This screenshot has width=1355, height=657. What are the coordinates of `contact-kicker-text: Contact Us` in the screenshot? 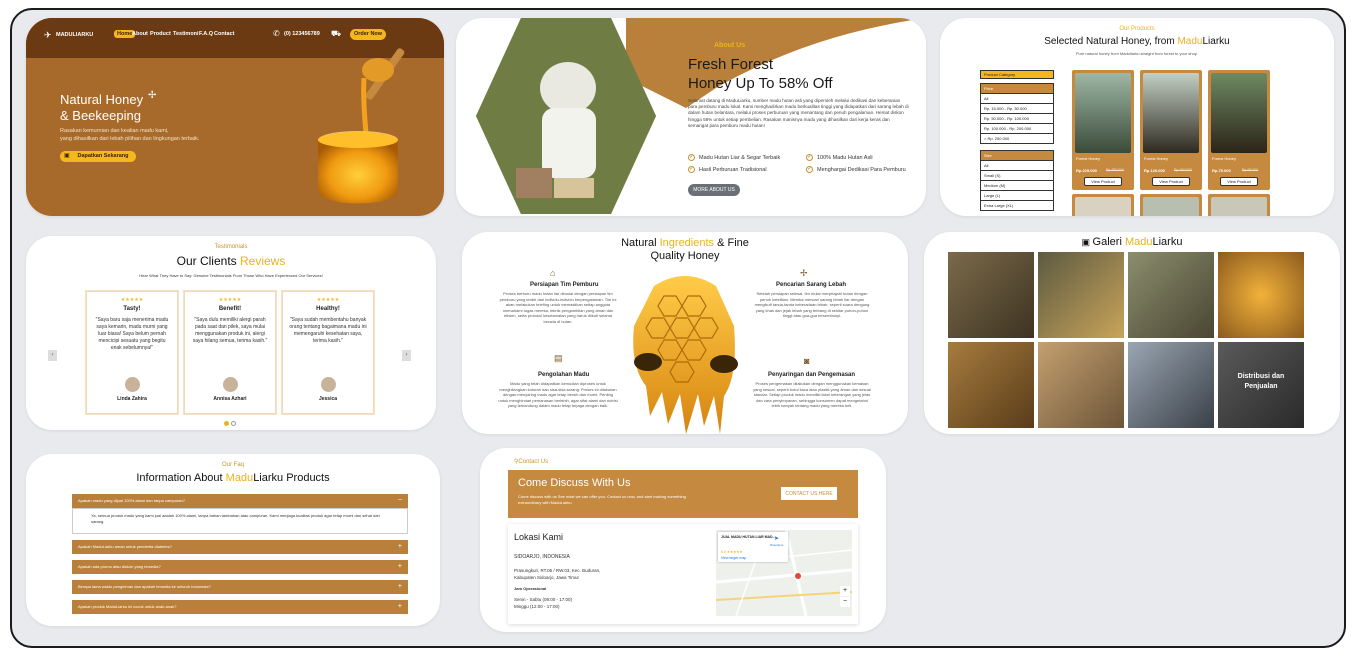 It's located at (533, 462).